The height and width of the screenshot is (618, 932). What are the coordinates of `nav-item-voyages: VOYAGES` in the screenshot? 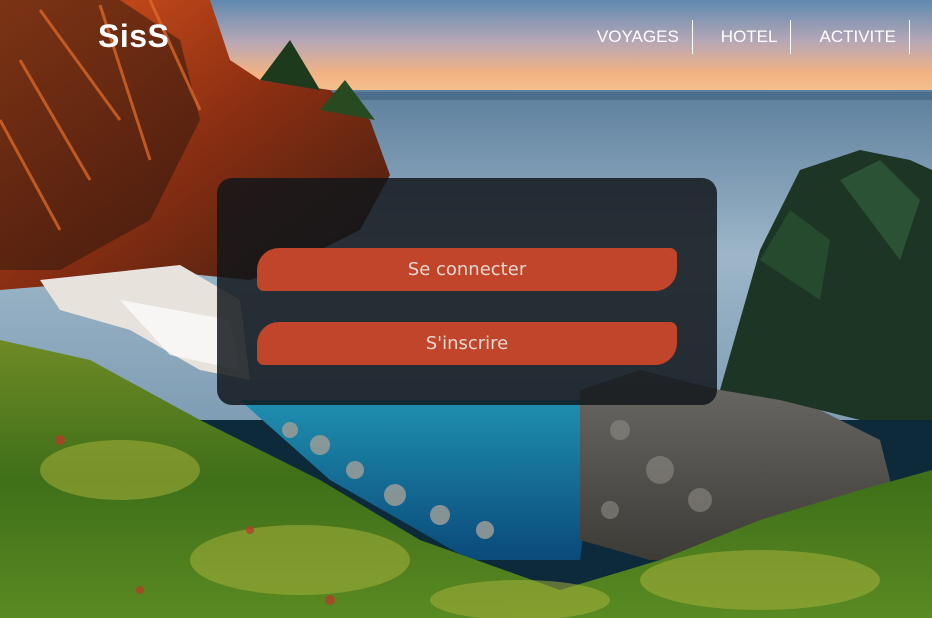 It's located at (645, 37).